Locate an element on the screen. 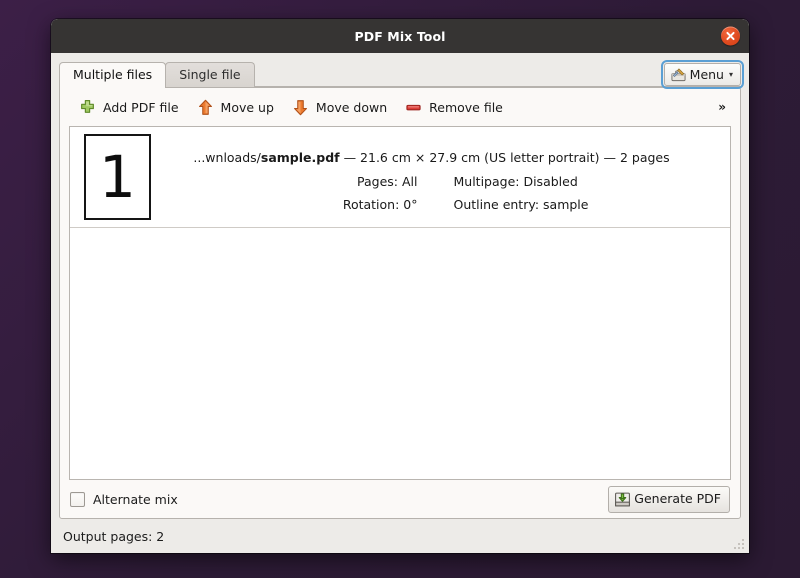 The image size is (800, 578). add-pdf-file-label: Add PDF file is located at coordinates (141, 107).